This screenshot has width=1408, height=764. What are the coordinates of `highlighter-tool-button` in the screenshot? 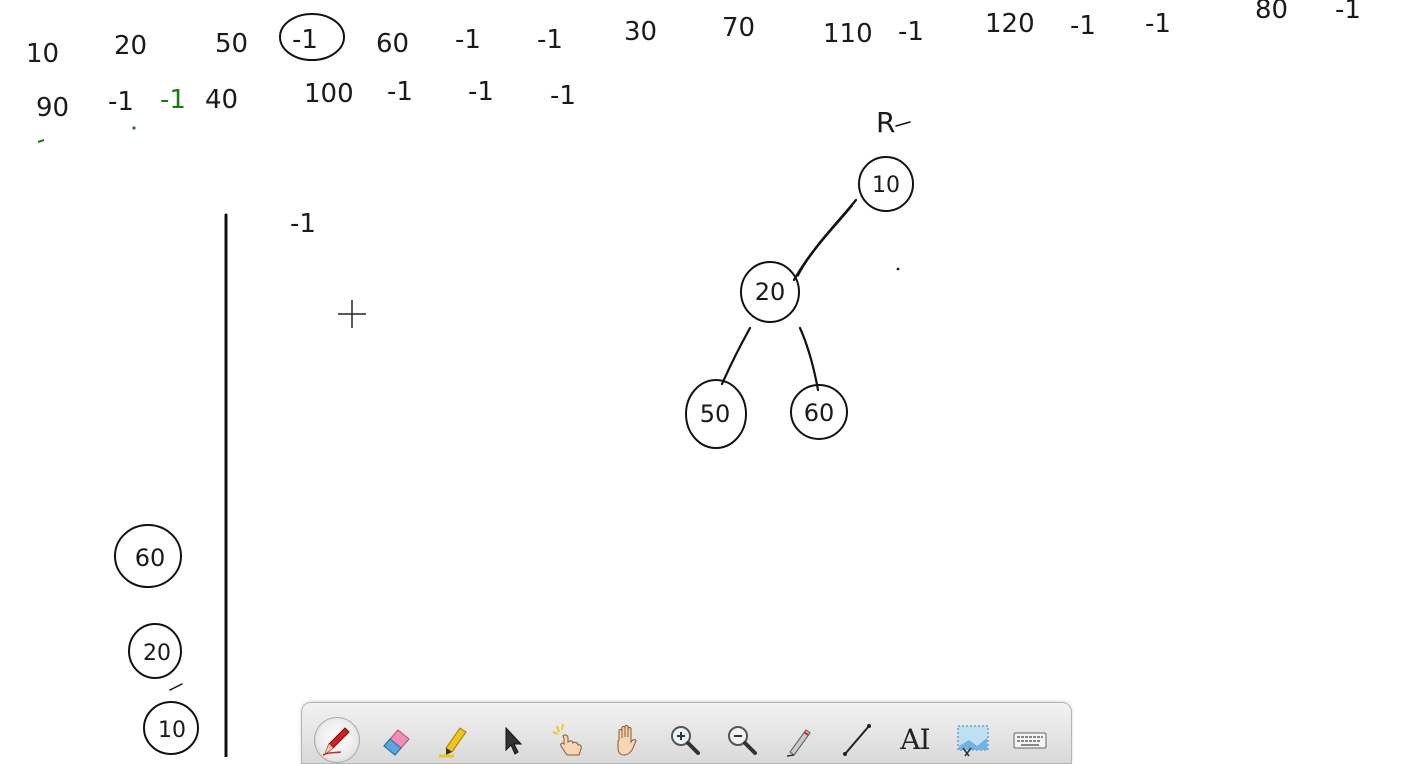 It's located at (454, 740).